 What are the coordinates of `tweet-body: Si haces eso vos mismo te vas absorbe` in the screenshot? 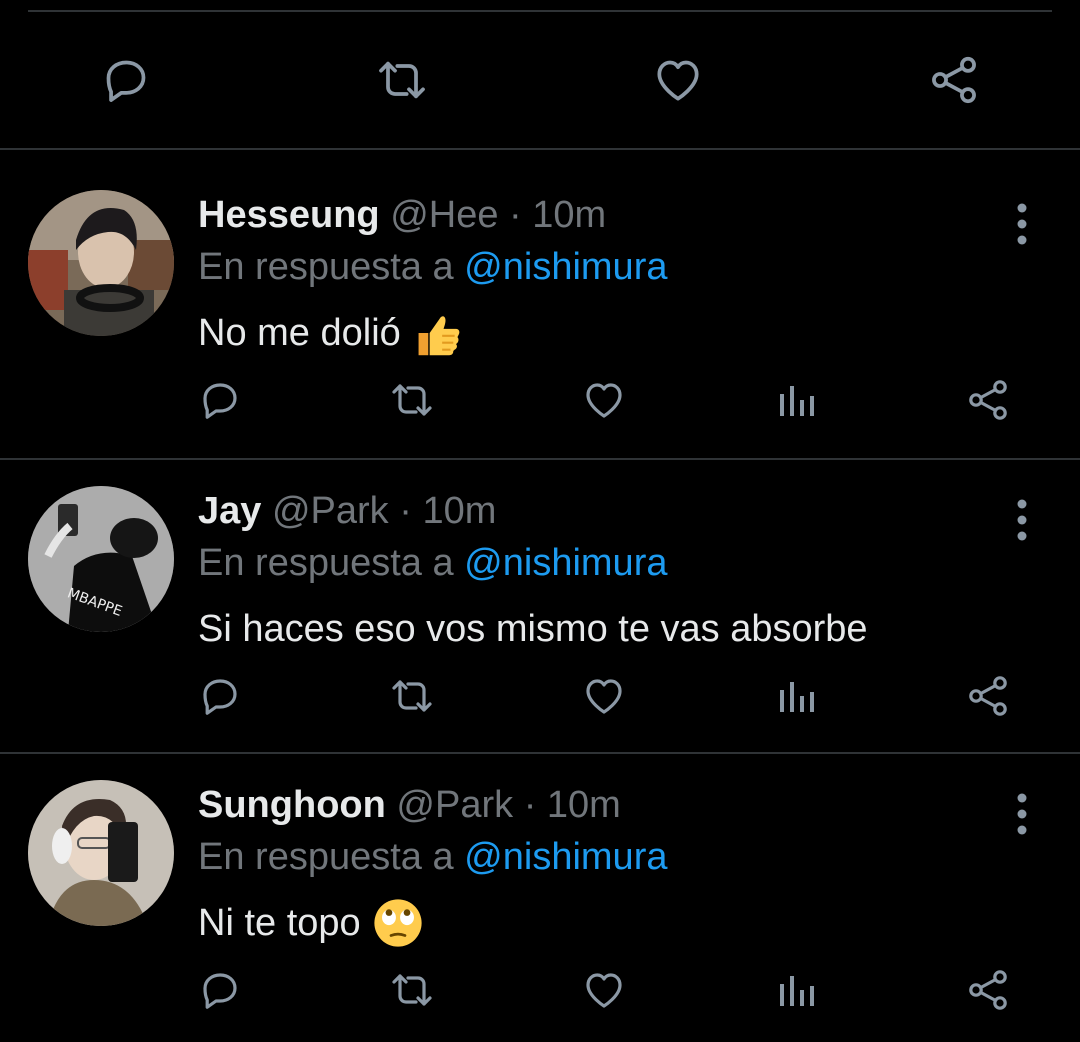 It's located at (533, 629).